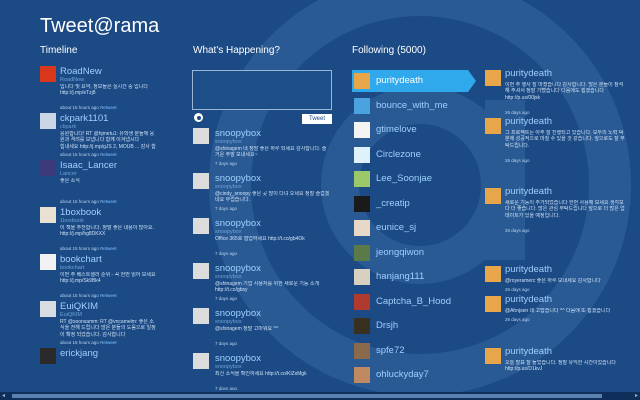  I want to click on following-username: bounce_with_me, so click(412, 105).